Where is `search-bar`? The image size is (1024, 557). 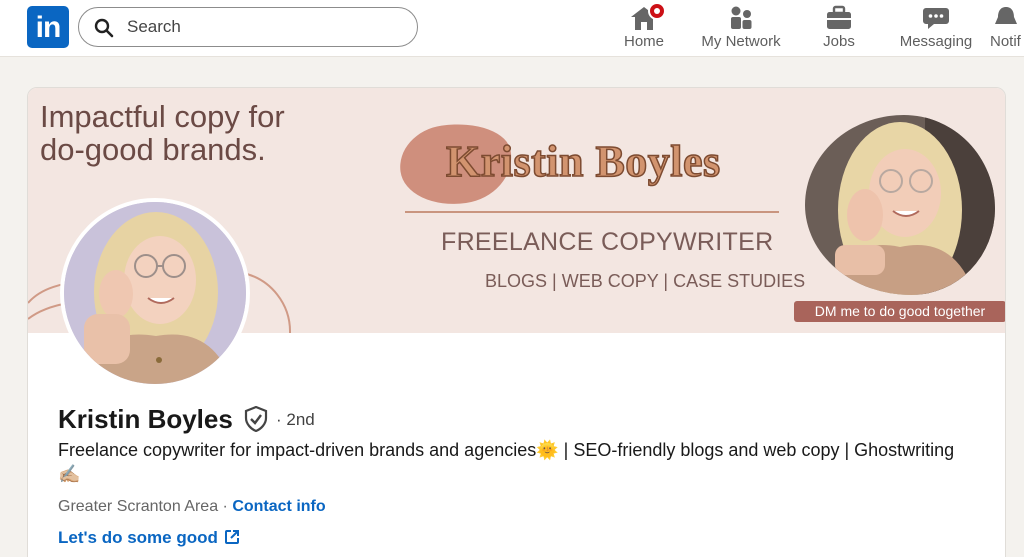 search-bar is located at coordinates (248, 27).